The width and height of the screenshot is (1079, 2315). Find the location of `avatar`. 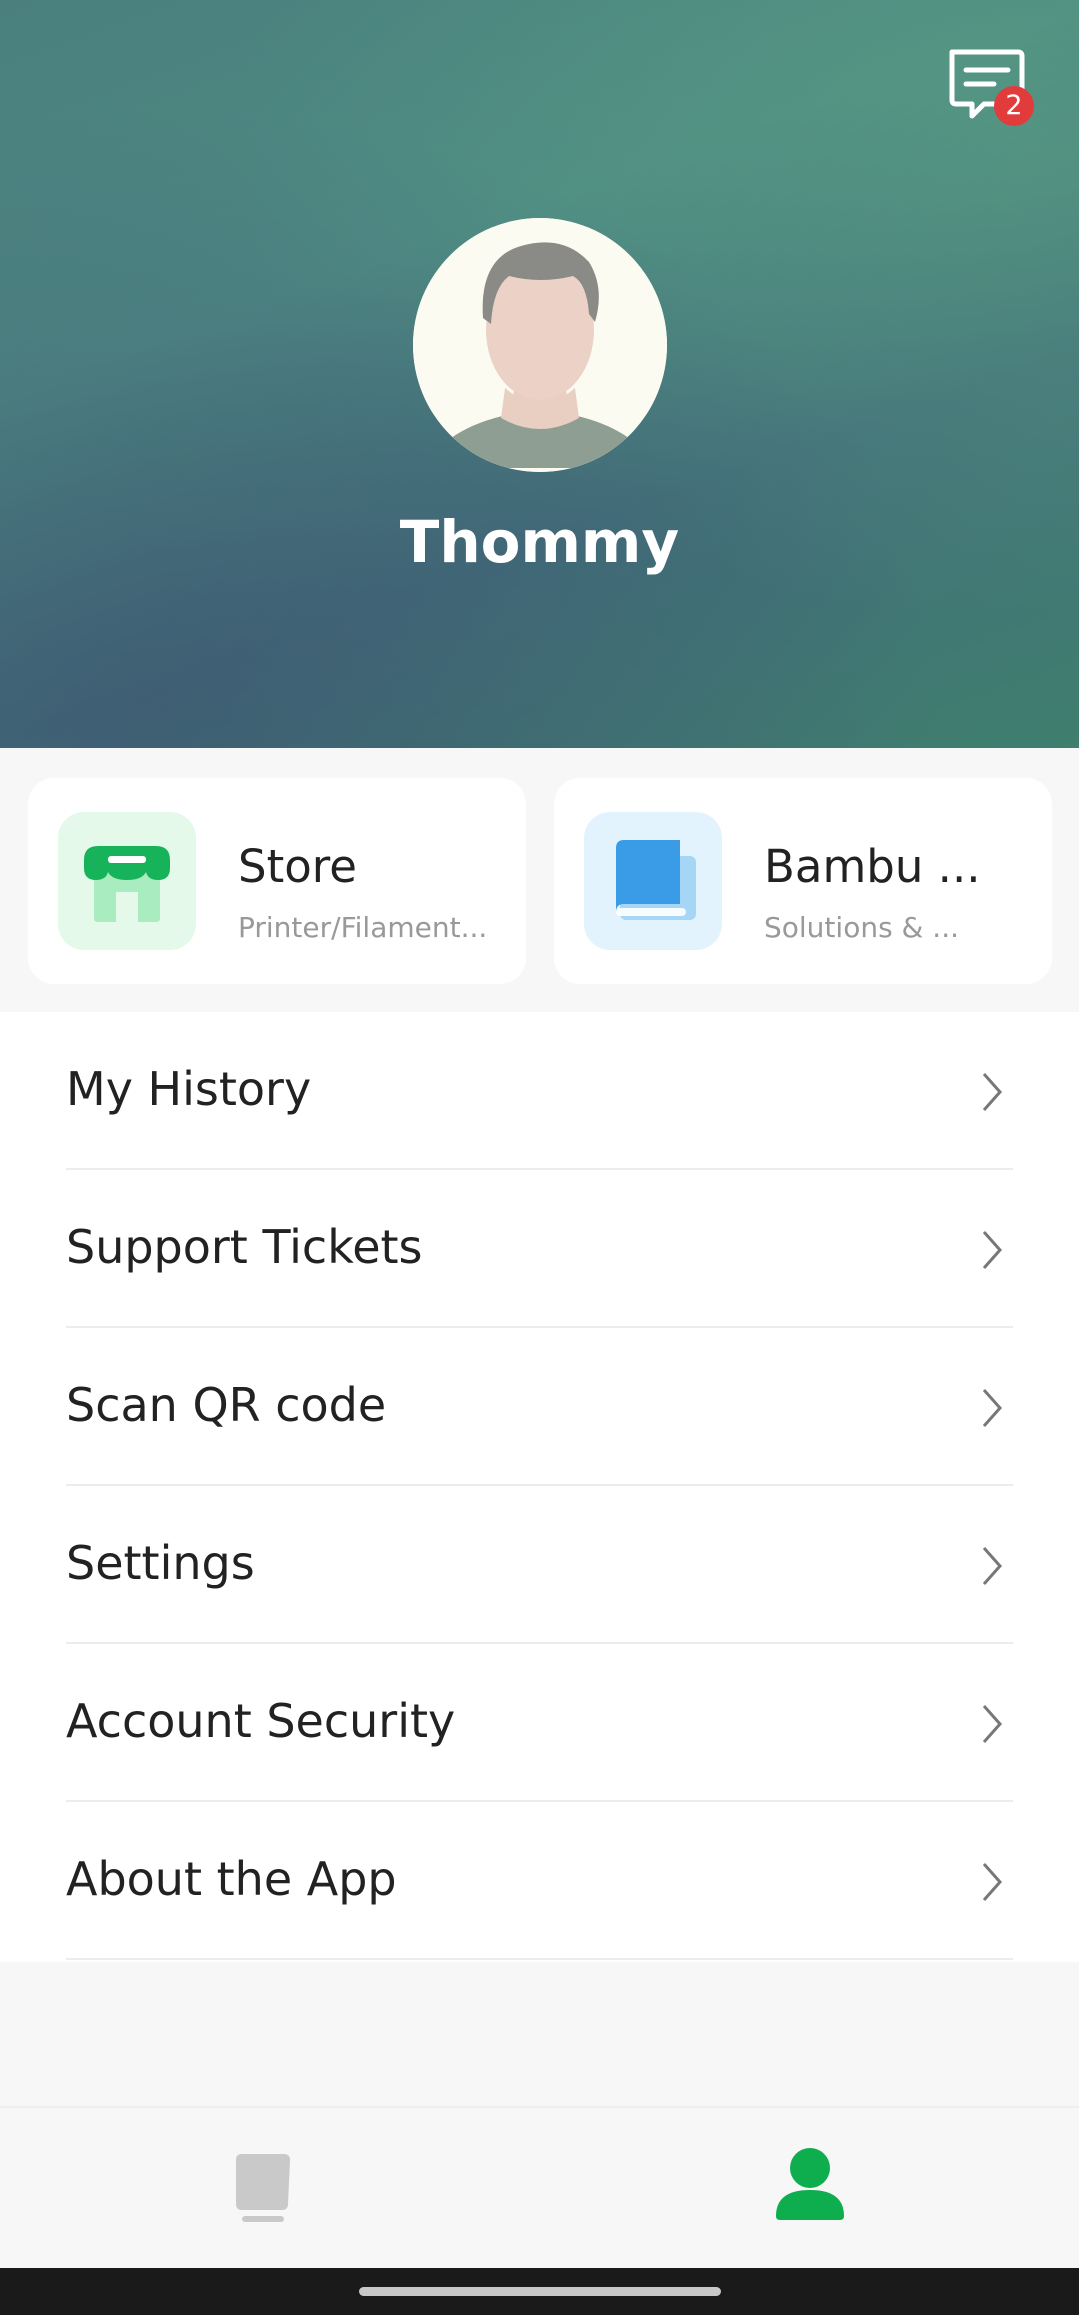

avatar is located at coordinates (540, 345).